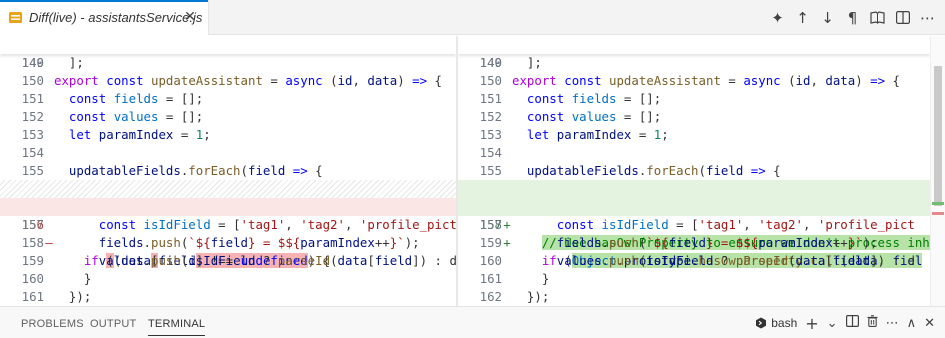  What do you see at coordinates (52, 322) in the screenshot?
I see `tab-problems: PROBLEMS` at bounding box center [52, 322].